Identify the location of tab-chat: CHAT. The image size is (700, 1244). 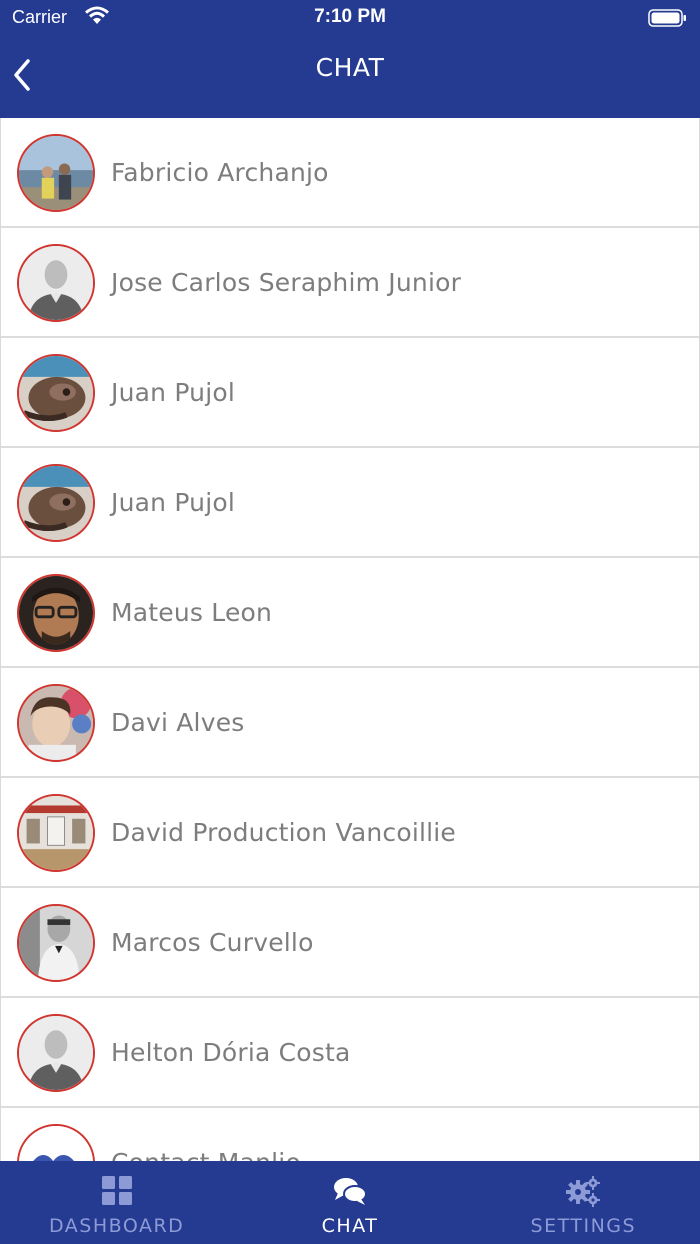
(349, 1202).